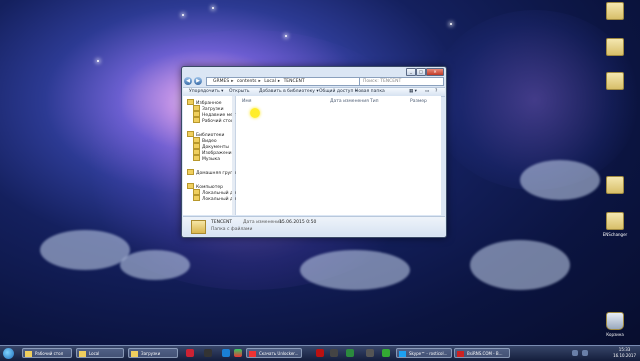 This screenshot has width=640, height=361. I want to click on add-to-library-button: Добавить в библиотеку ▾, so click(289, 92).